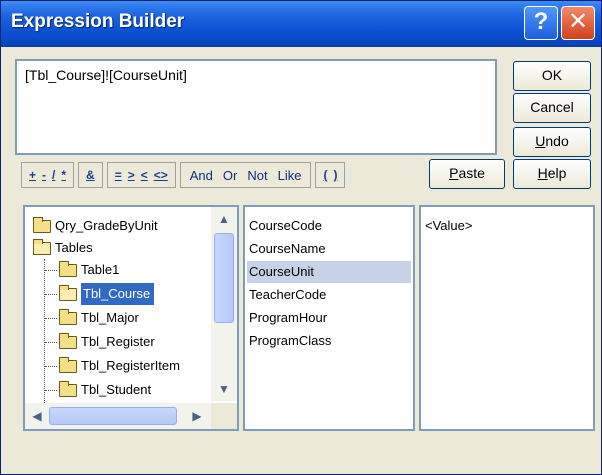 The image size is (602, 475). What do you see at coordinates (448, 226) in the screenshot?
I see `value-item: <Value>` at bounding box center [448, 226].